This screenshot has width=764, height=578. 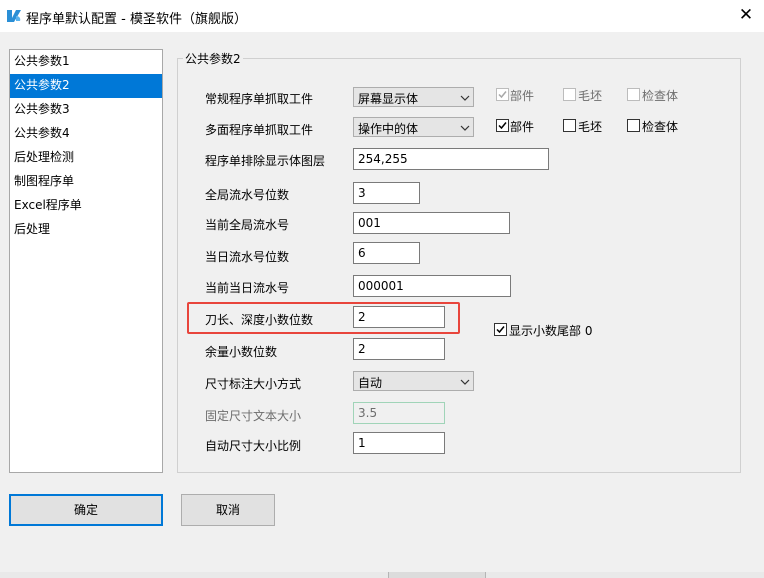 What do you see at coordinates (569, 125) in the screenshot?
I see `row2-blank-checkbox` at bounding box center [569, 125].